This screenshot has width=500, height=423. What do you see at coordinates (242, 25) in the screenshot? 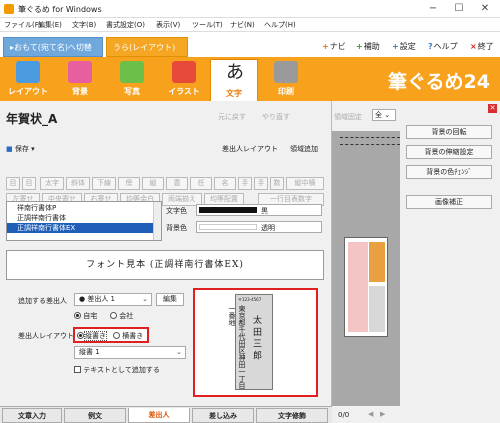
I see `menu-navi: ナビ(N)` at bounding box center [242, 25].